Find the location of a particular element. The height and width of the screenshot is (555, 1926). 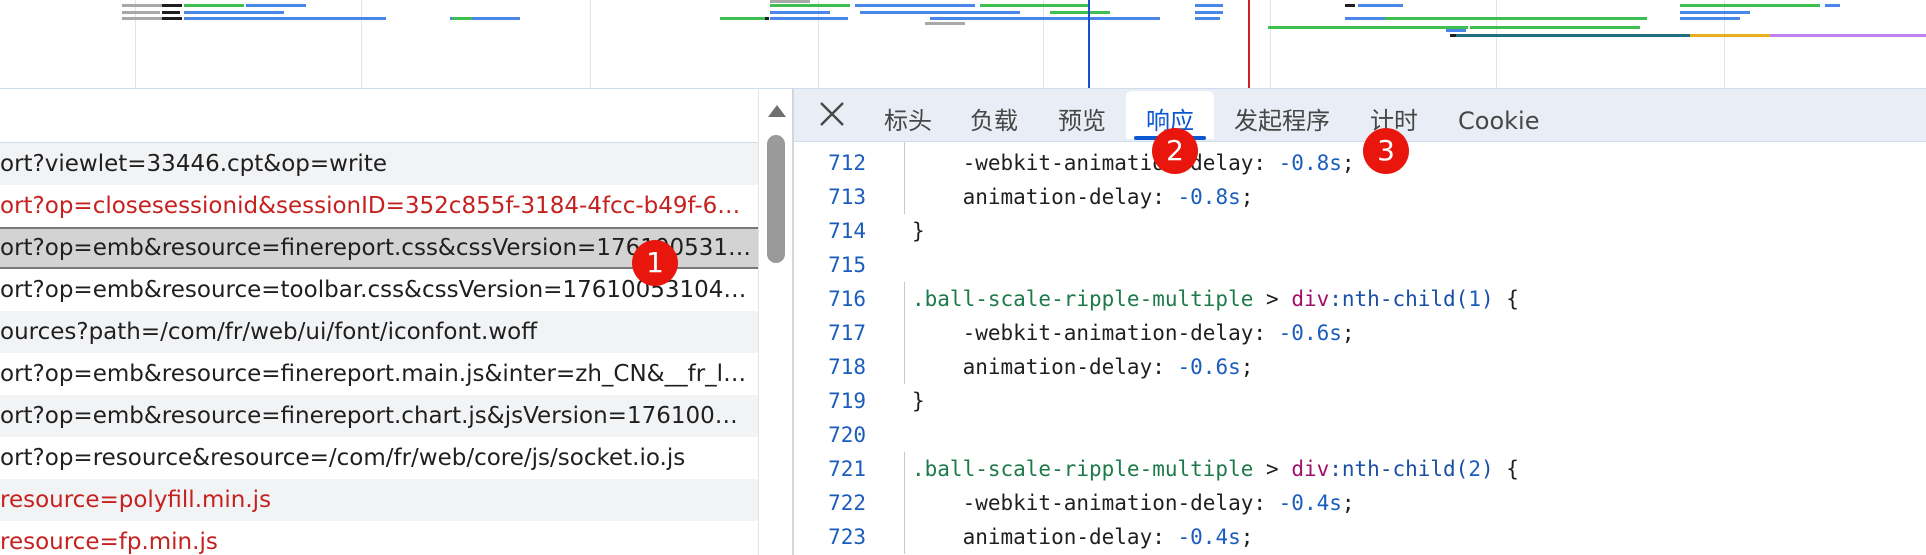

tab-headers: 标头 is located at coordinates (908, 115).